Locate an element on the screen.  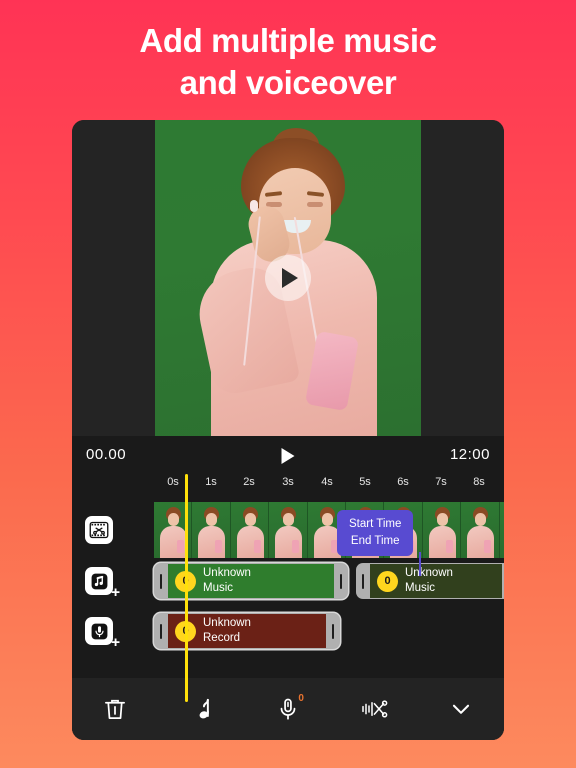
ruler-tick: 3s is located at coordinates (288, 482).